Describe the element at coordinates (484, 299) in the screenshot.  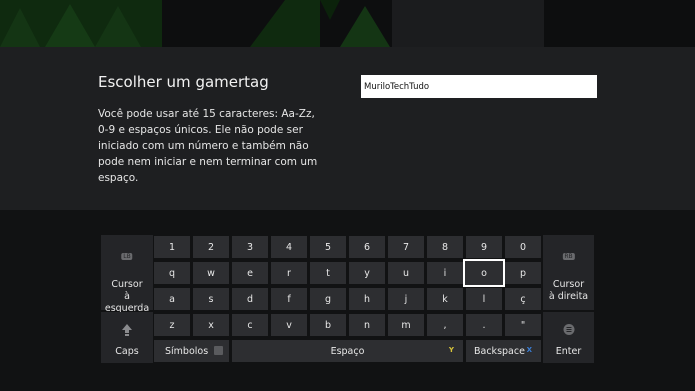
I see `key-l: l` at that location.